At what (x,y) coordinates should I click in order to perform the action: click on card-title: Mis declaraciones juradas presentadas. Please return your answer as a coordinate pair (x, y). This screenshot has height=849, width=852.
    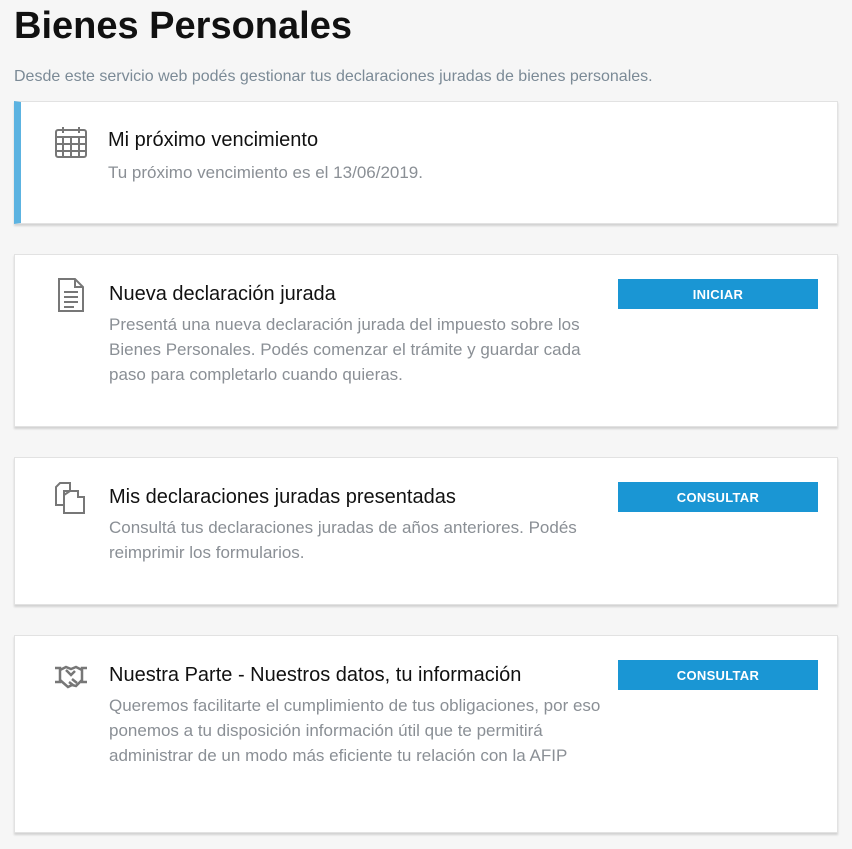
    Looking at the image, I should click on (282, 497).